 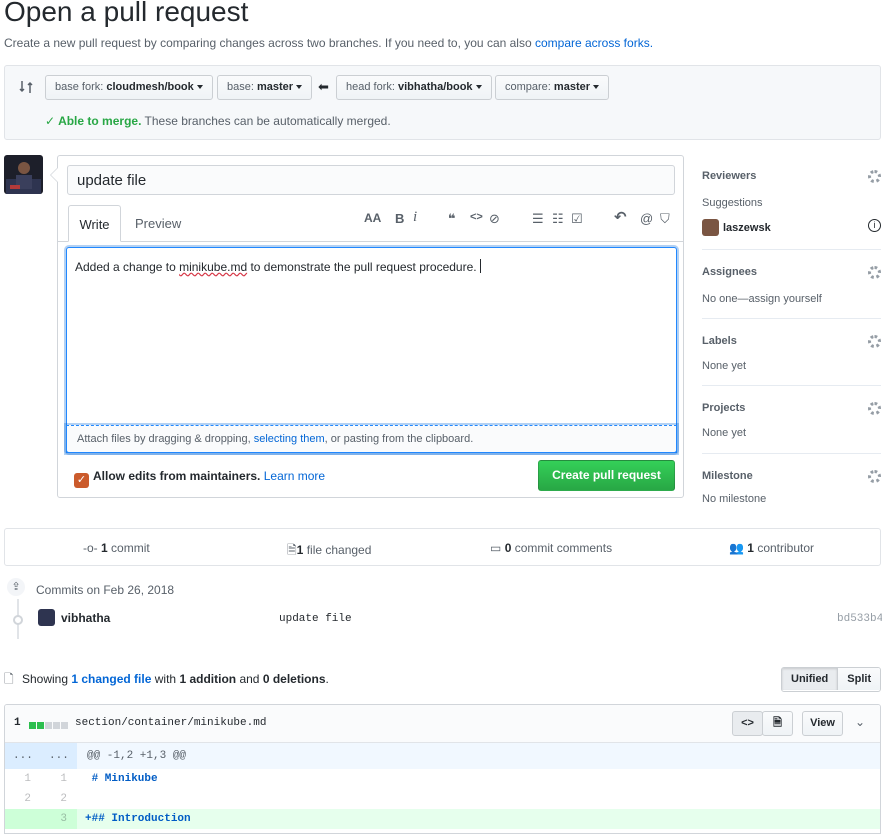 What do you see at coordinates (17, 723) in the screenshot?
I see `diff-count: 1` at bounding box center [17, 723].